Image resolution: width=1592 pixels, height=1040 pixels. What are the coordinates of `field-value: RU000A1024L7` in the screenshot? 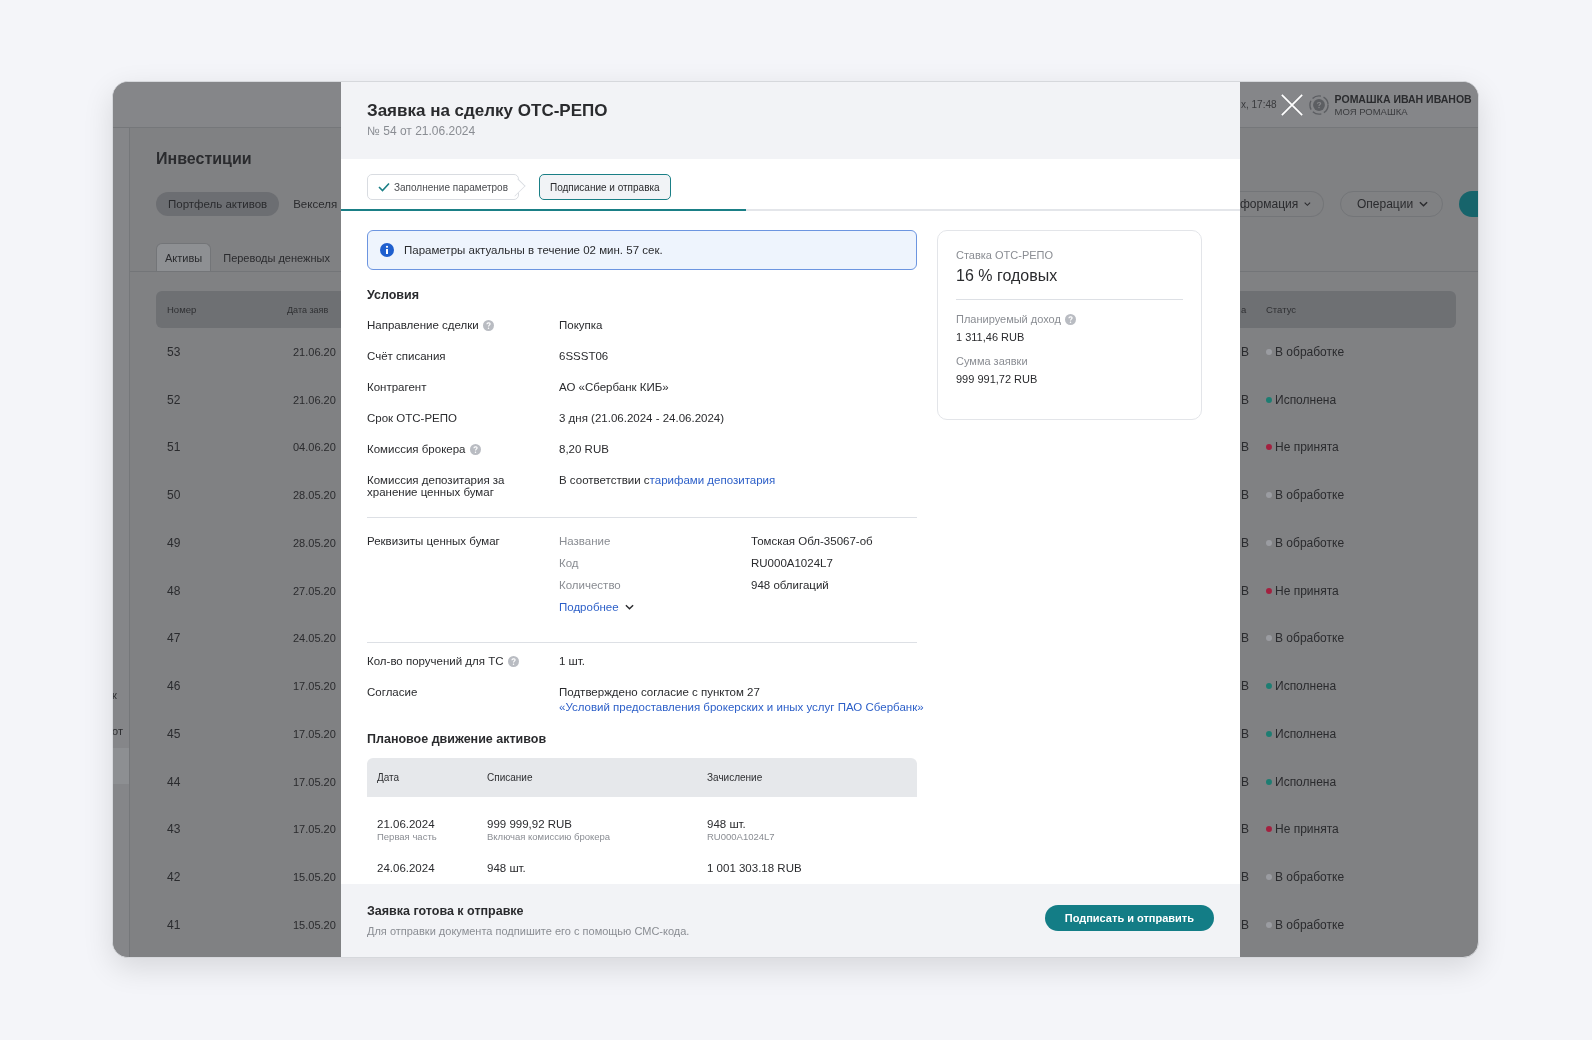 It's located at (792, 563).